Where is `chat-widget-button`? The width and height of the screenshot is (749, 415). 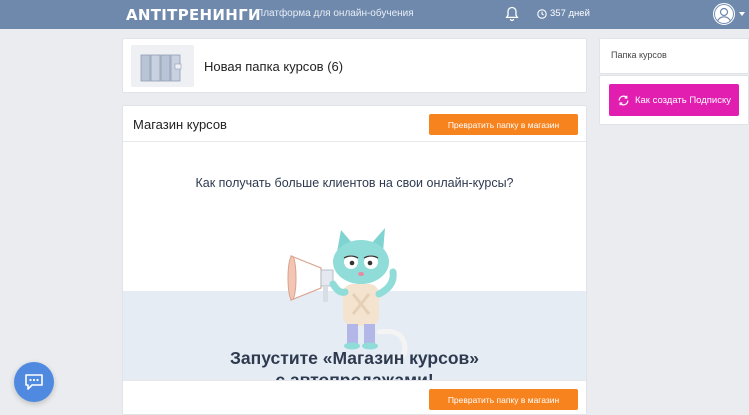 chat-widget-button is located at coordinates (34, 382).